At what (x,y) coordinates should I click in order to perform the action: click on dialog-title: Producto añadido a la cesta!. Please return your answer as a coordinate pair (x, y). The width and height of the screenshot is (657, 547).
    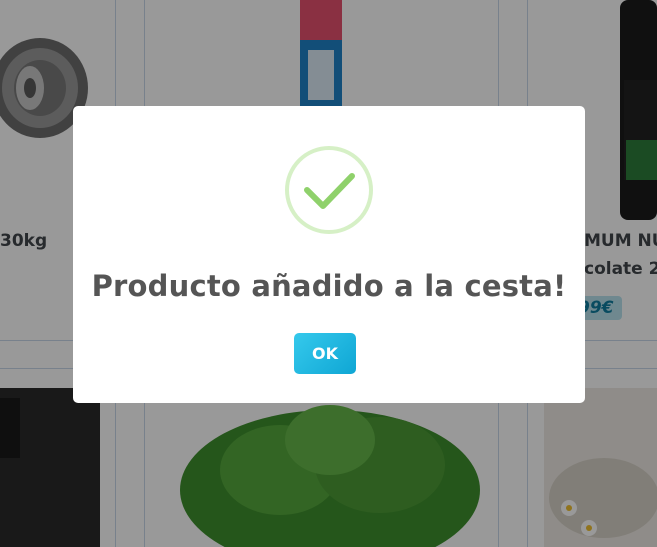
    Looking at the image, I should click on (329, 286).